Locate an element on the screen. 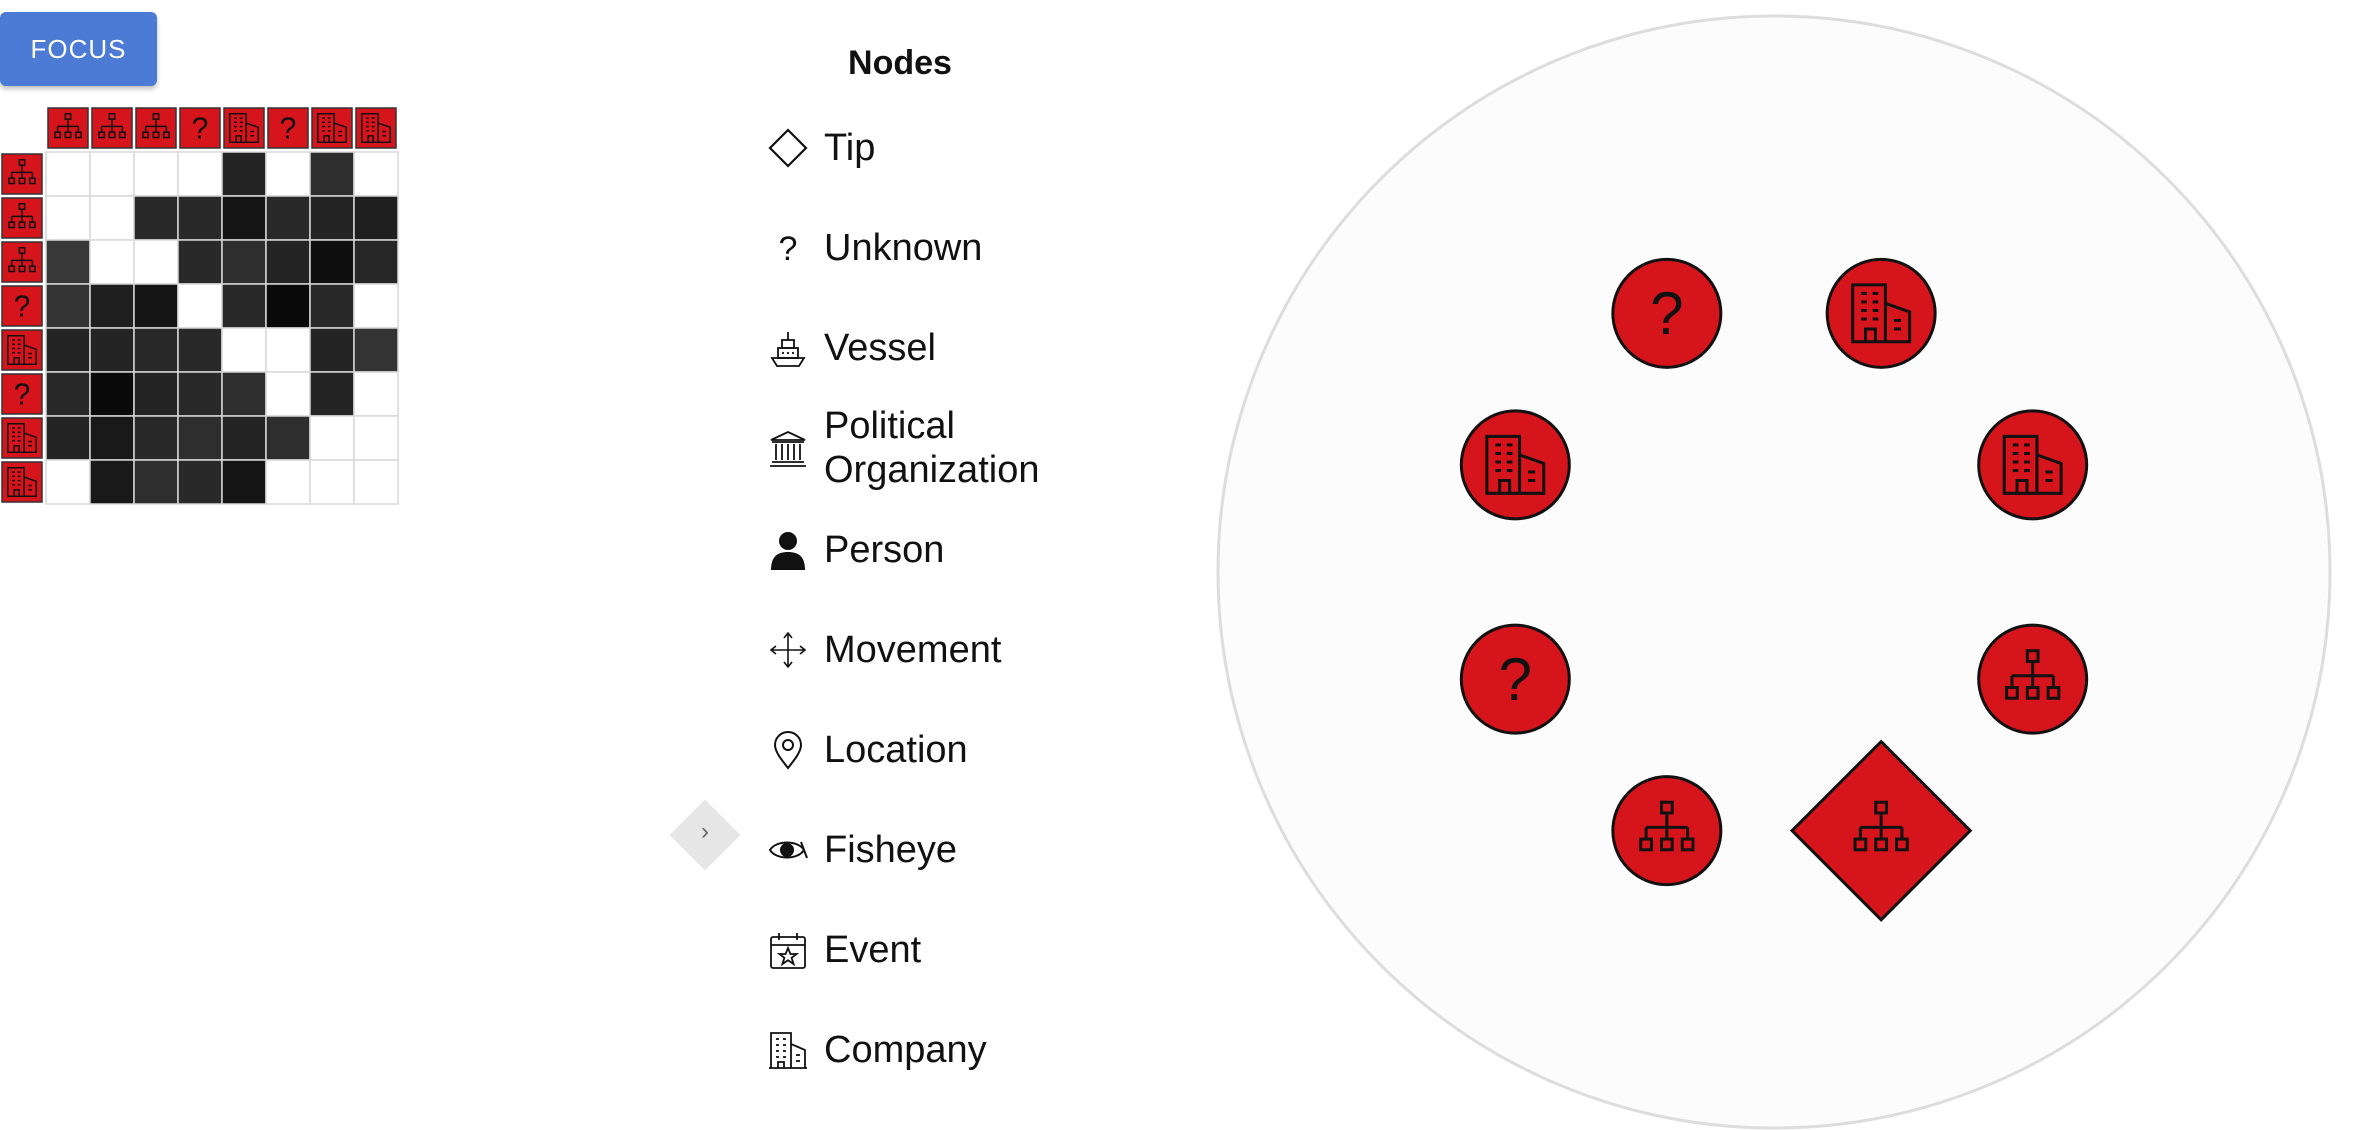 The height and width of the screenshot is (1130, 2378). legend-label: Event is located at coordinates (873, 950).